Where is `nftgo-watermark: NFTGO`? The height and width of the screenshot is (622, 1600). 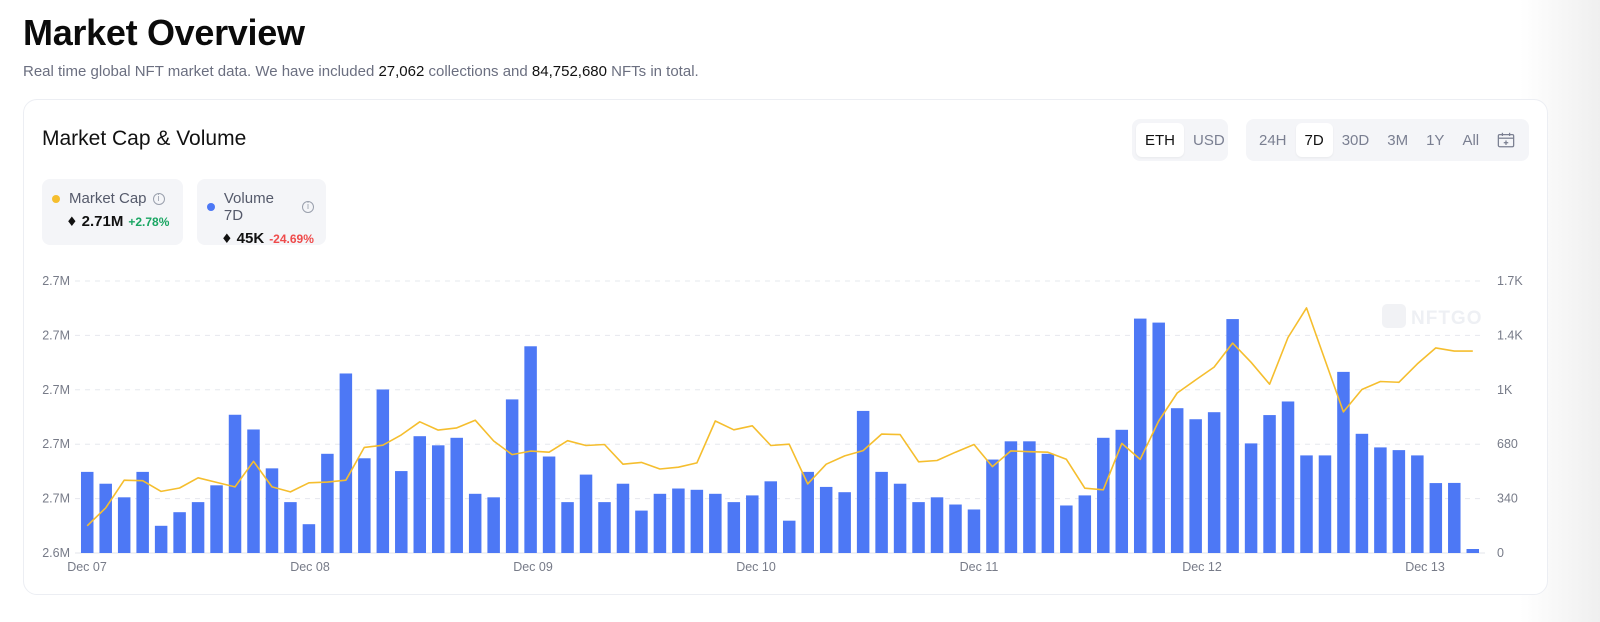 nftgo-watermark: NFTGO is located at coordinates (1447, 318).